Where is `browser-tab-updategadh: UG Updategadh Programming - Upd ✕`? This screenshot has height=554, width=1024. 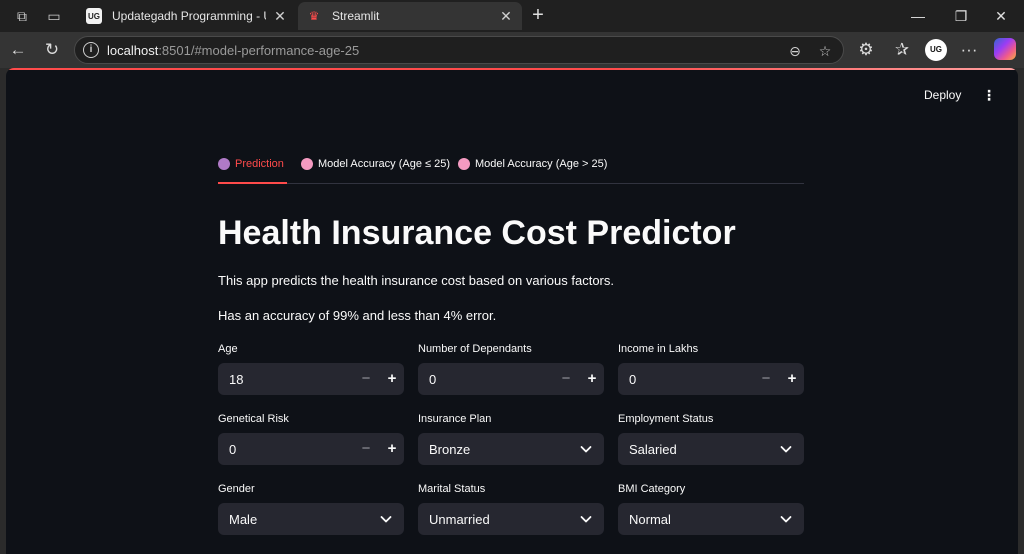 browser-tab-updategadh: UG Updategadh Programming - Upd ✕ is located at coordinates (187, 16).